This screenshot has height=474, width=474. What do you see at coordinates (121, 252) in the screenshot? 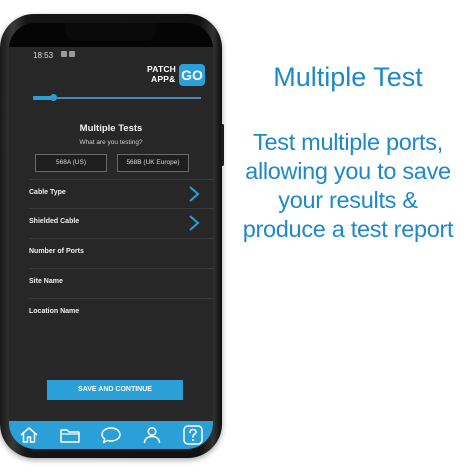
I see `number-of-ports-row: Number of Ports` at bounding box center [121, 252].